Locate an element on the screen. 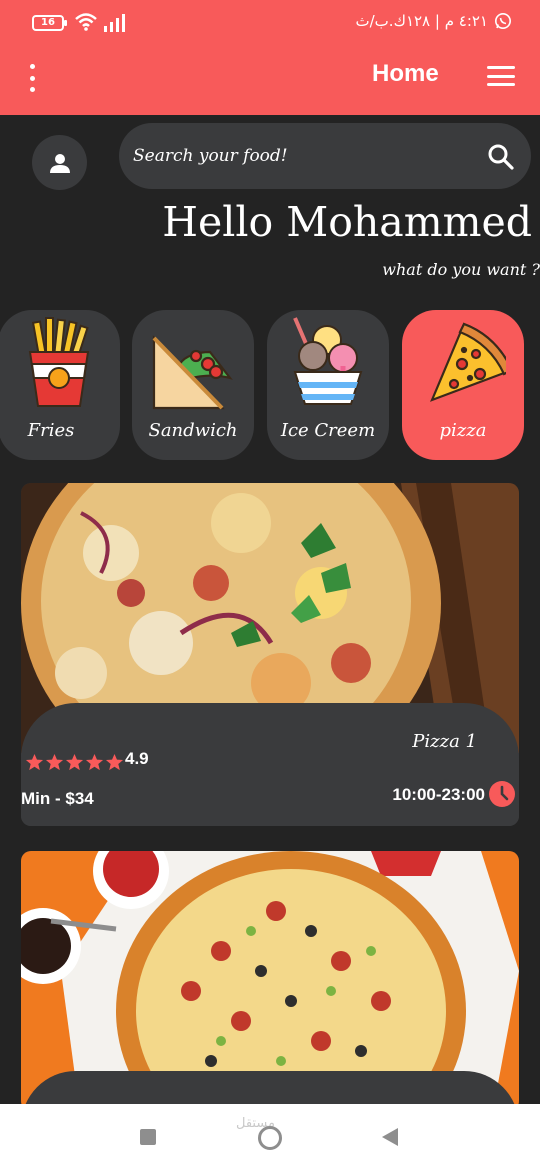 The height and width of the screenshot is (1170, 540). card-info-panel: Pizza 1 4.9 Min - $34 10:00-23:00 is located at coordinates (270, 764).